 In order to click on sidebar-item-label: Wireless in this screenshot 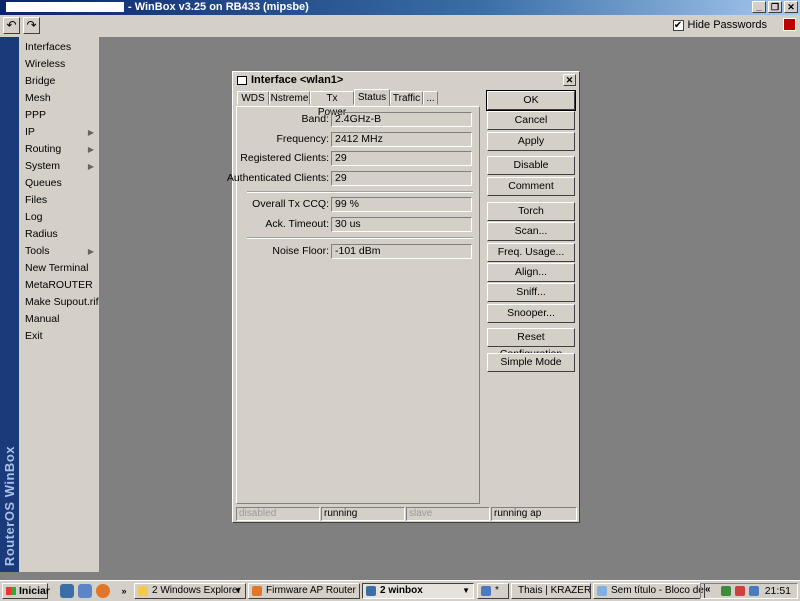, I will do `click(45, 64)`.